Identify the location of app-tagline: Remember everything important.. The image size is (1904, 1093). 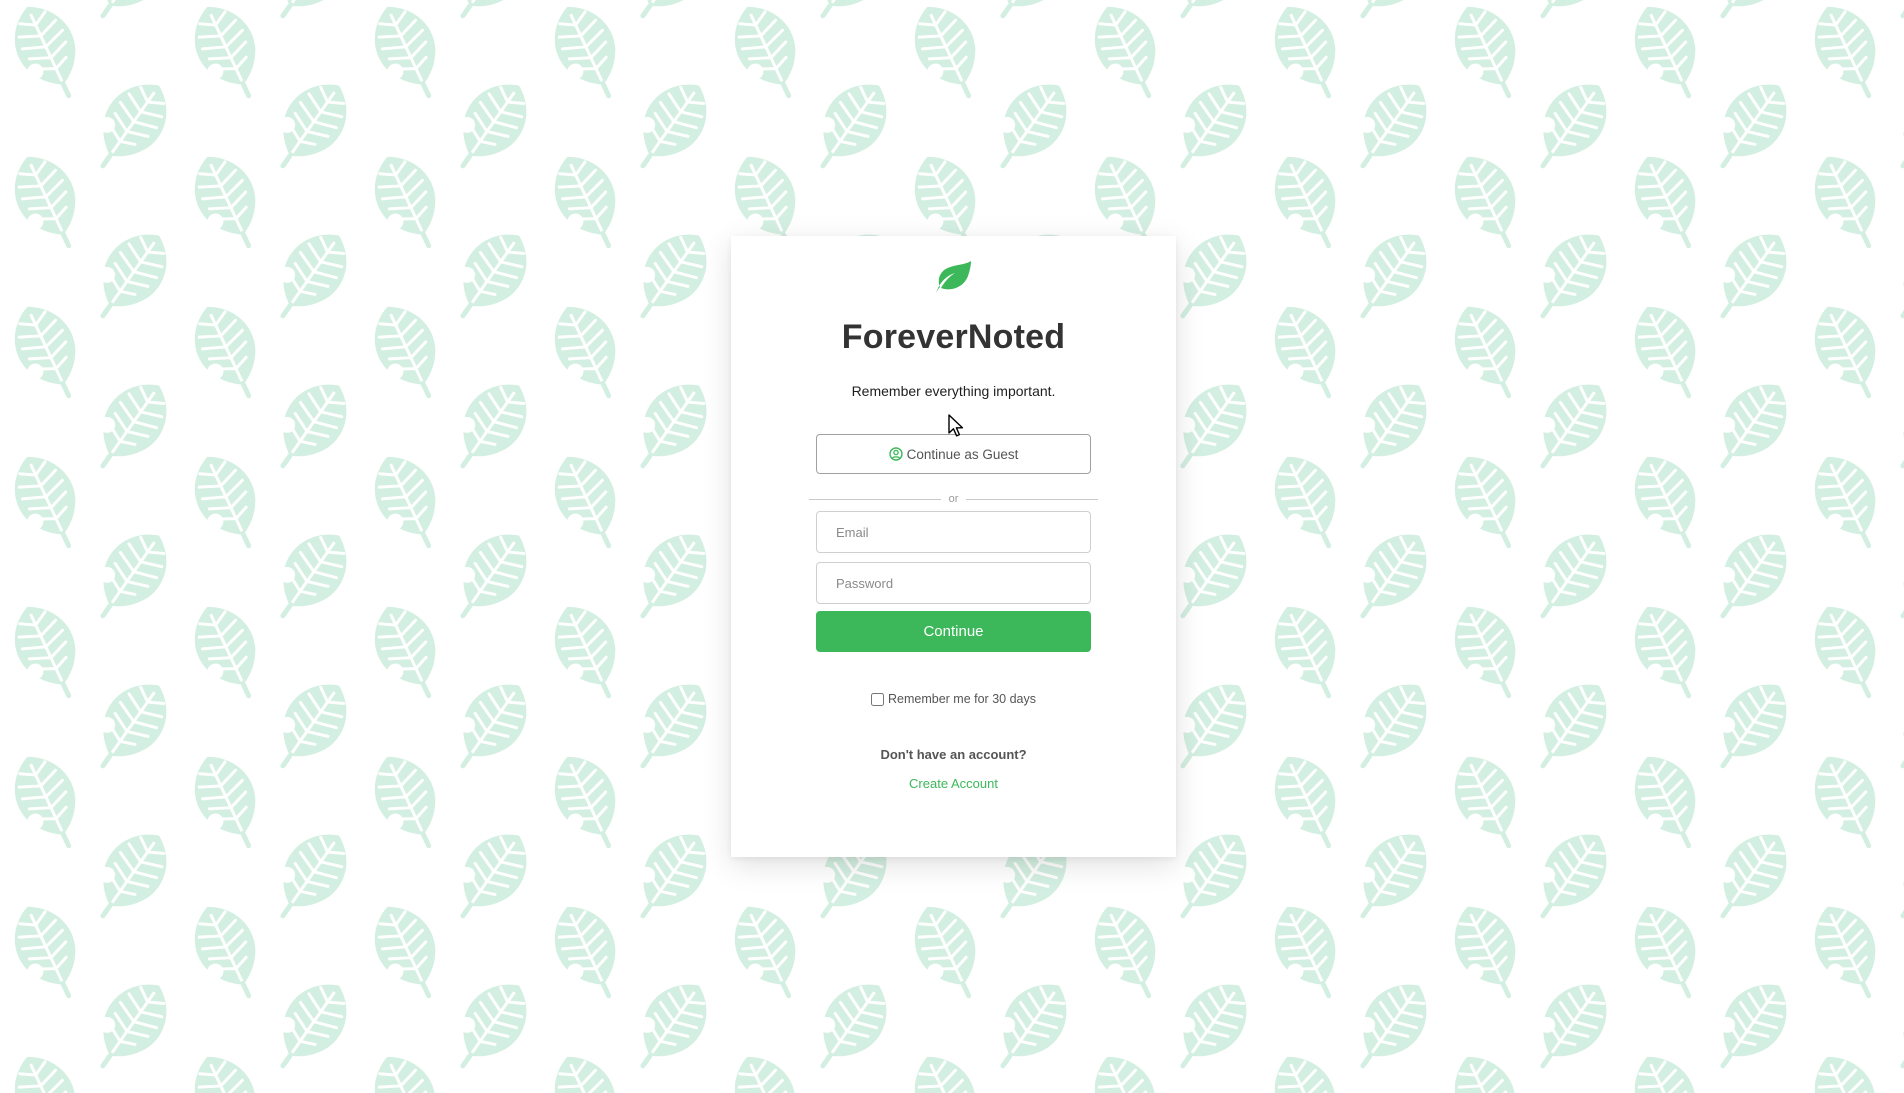
(953, 391).